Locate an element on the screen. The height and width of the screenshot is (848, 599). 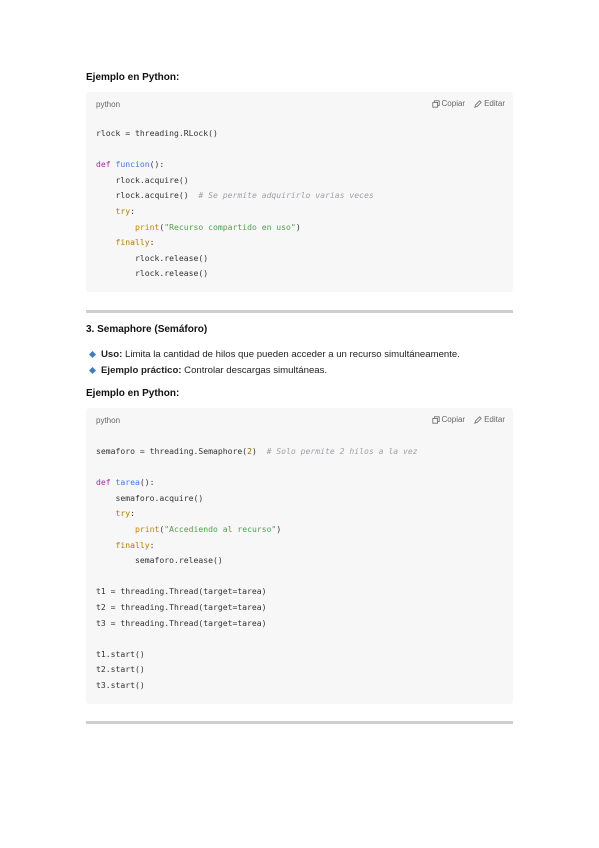
code-line: def funcion(): is located at coordinates (300, 165).